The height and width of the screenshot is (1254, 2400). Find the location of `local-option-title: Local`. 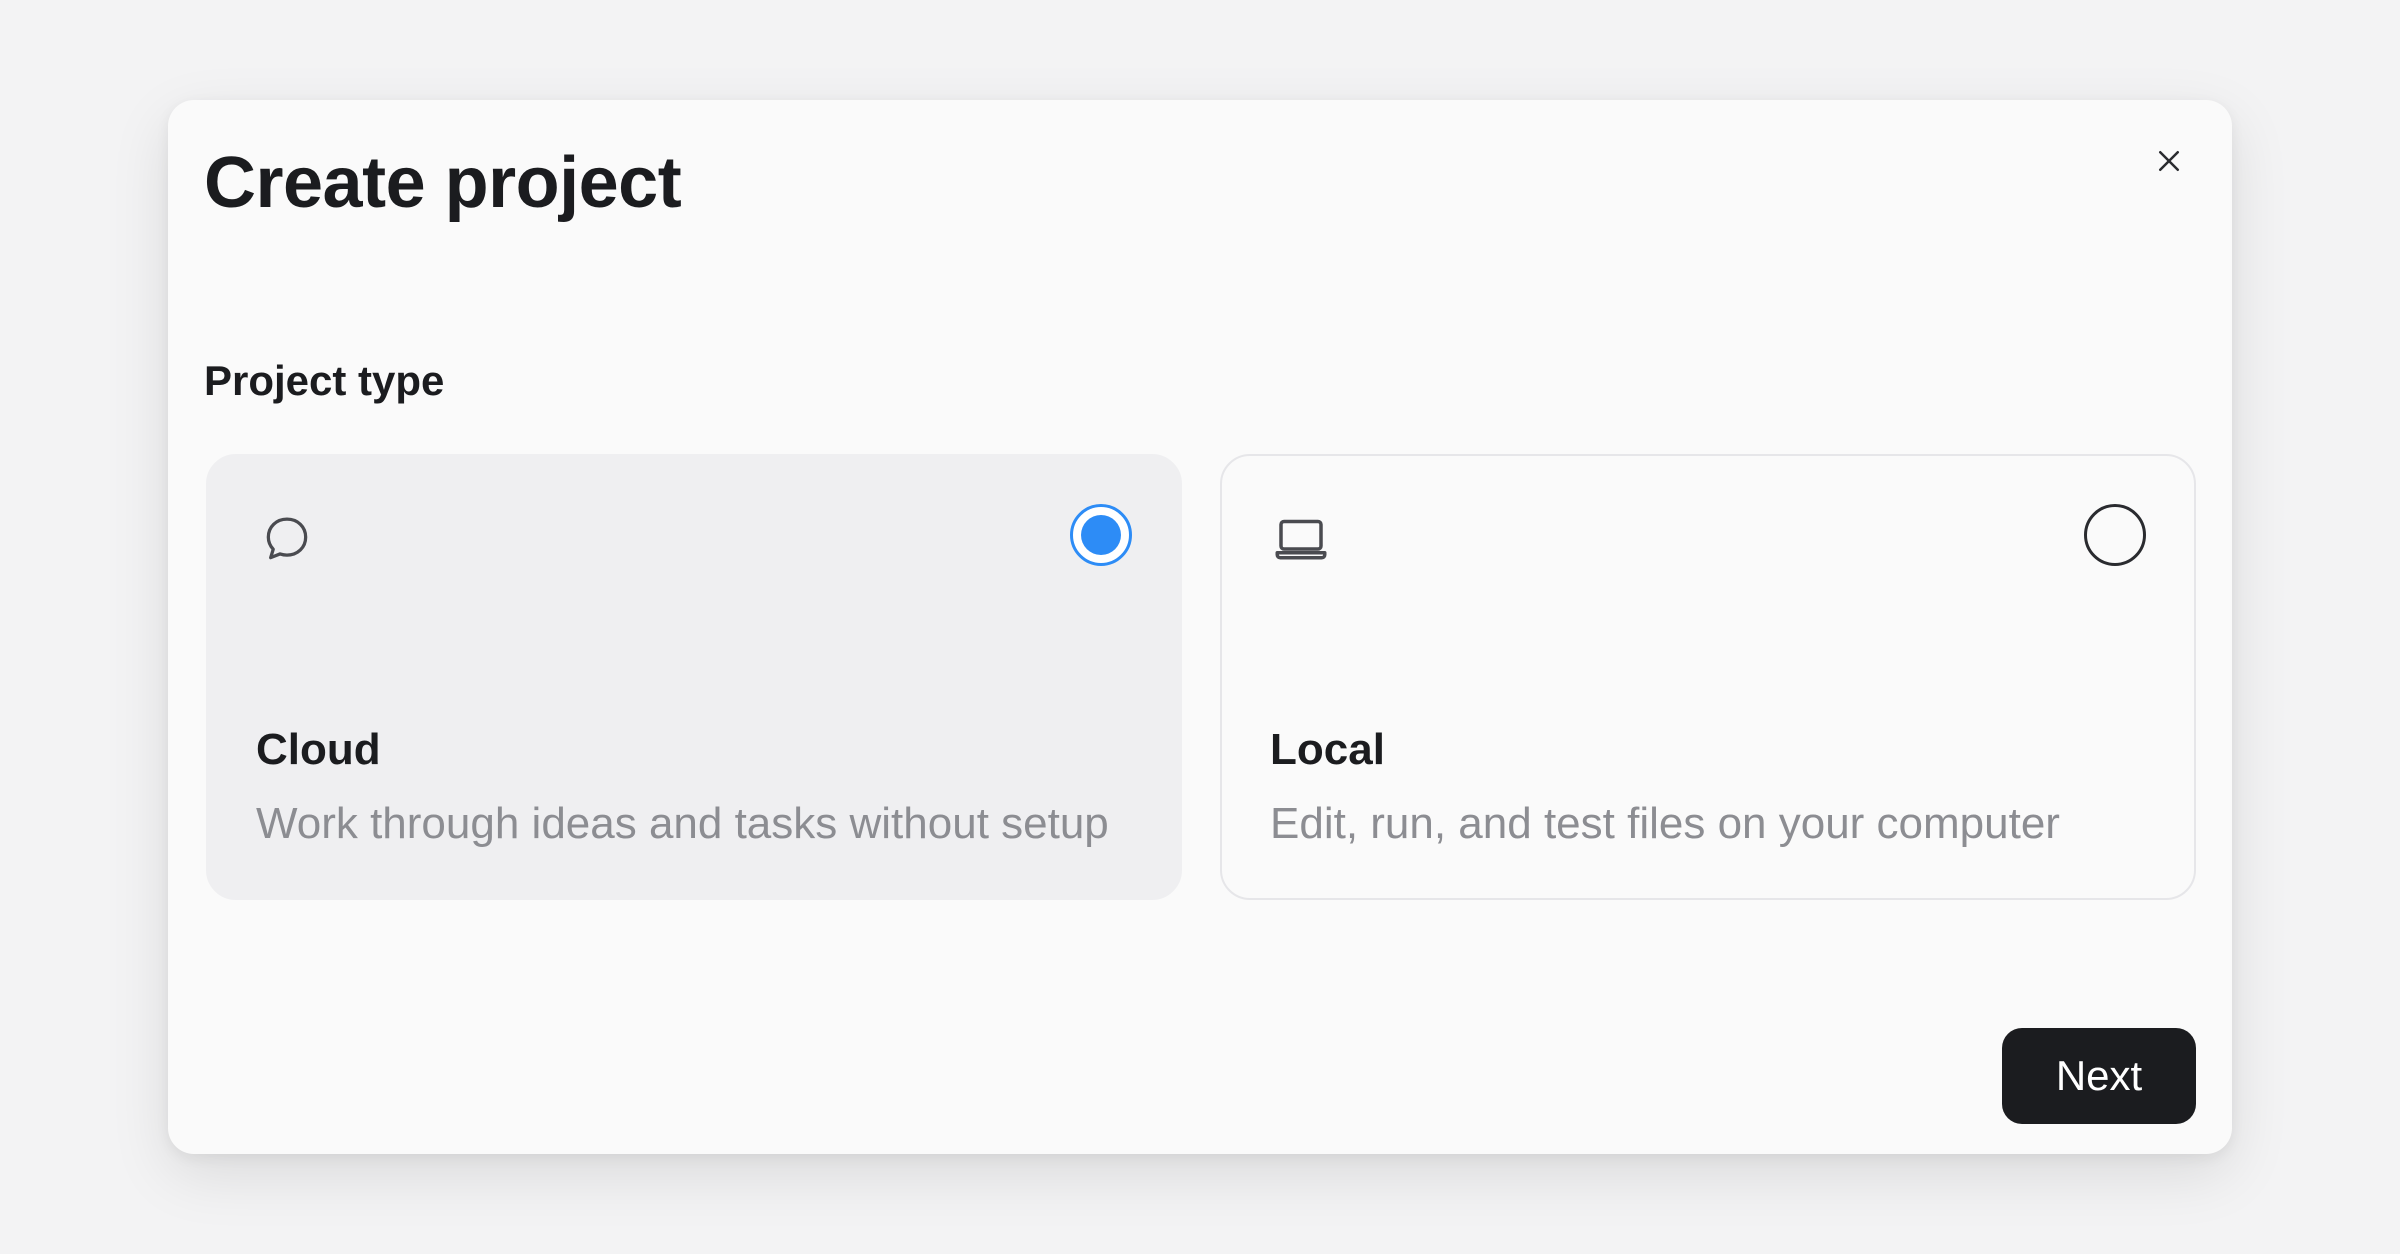

local-option-title: Local is located at coordinates (1327, 749).